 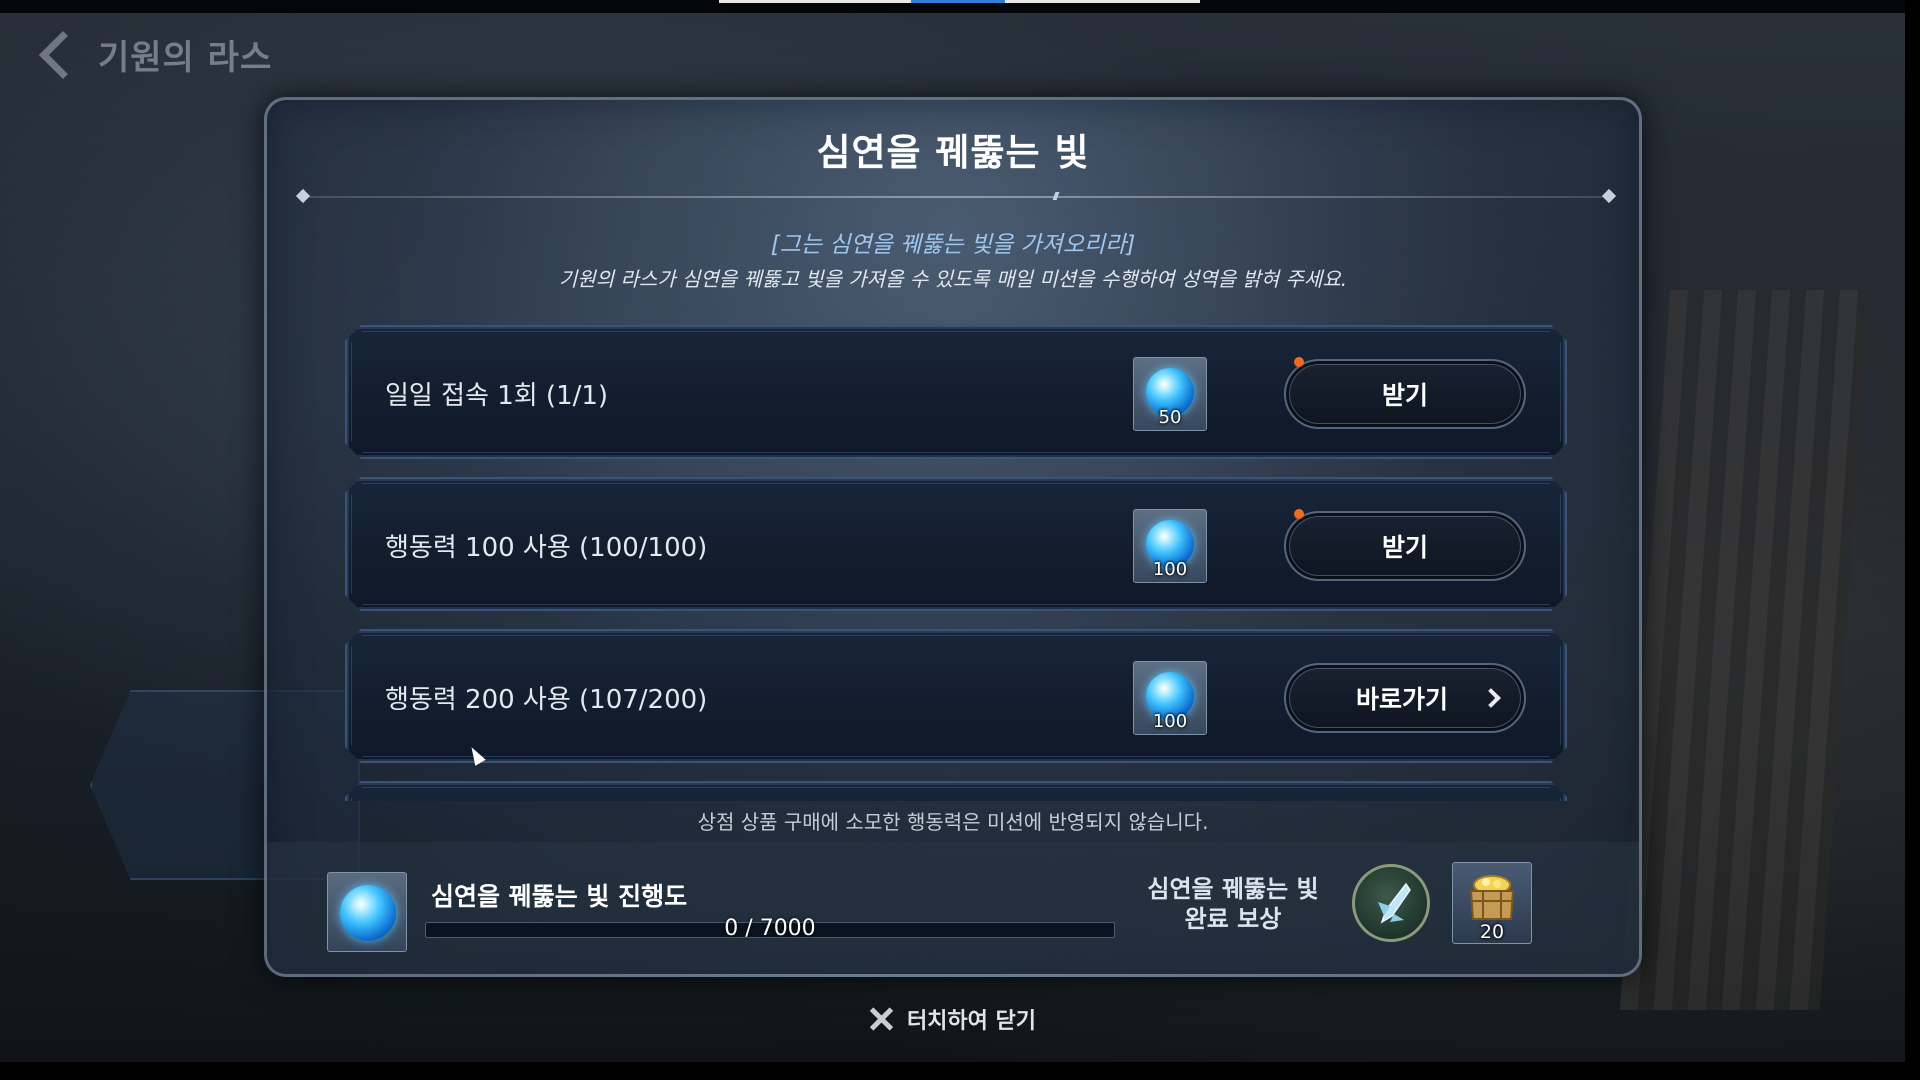 I want to click on progress-value: 0 / 7000, so click(x=770, y=928).